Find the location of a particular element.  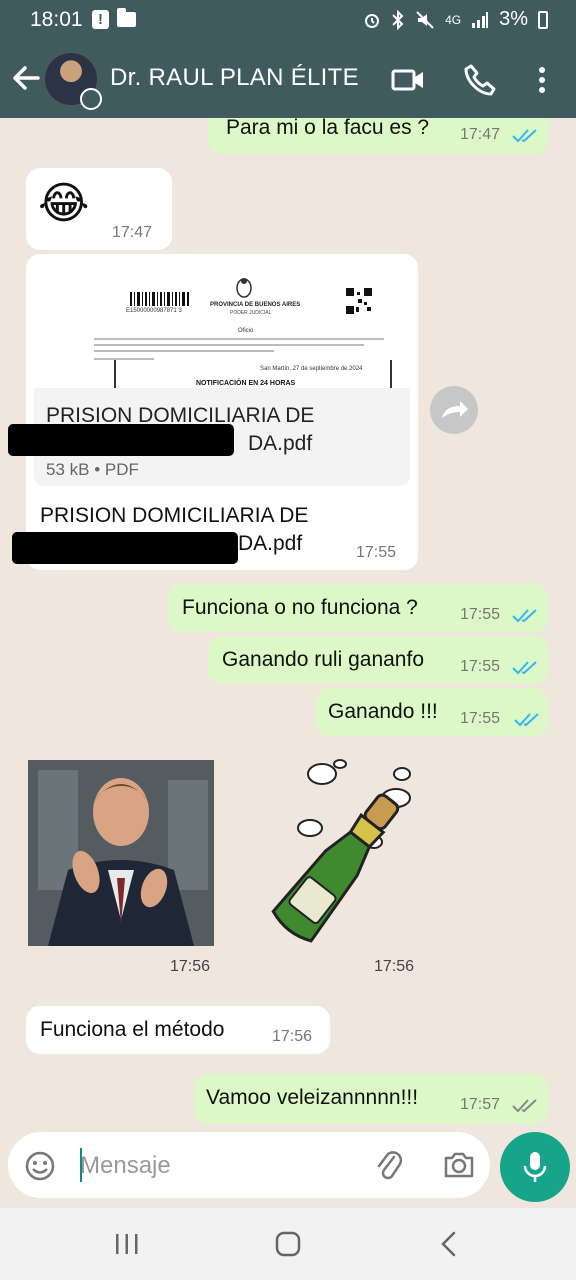

message-text: Para mi o la facu es ? is located at coordinates (328, 128).